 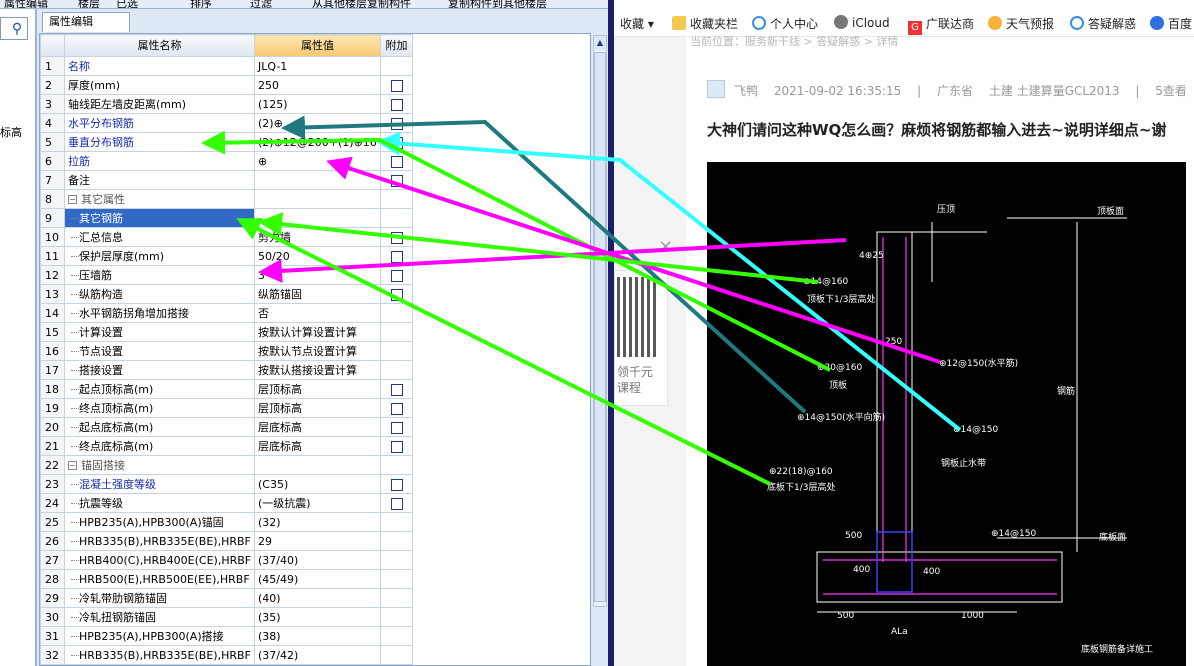 What do you see at coordinates (317, 522) in the screenshot?
I see `property-value: (32)` at bounding box center [317, 522].